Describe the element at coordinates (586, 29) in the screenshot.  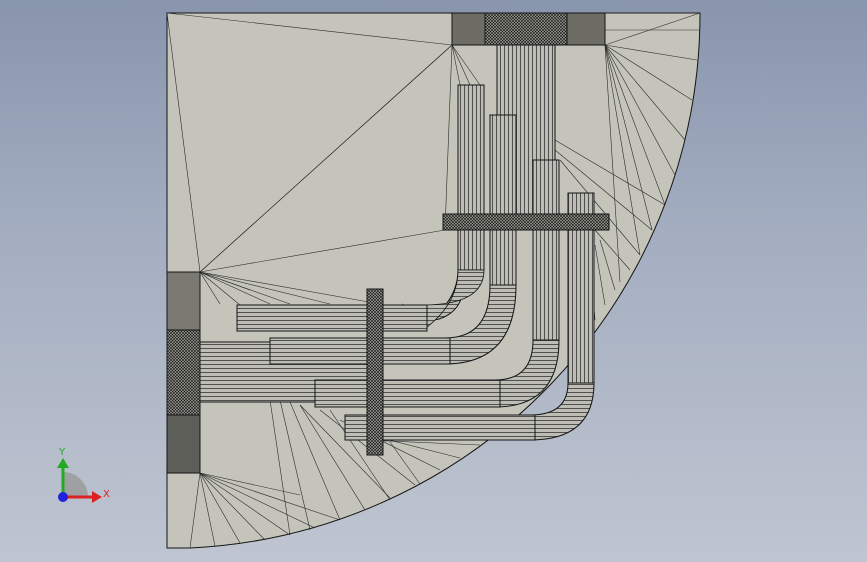
I see `top-block-right` at that location.